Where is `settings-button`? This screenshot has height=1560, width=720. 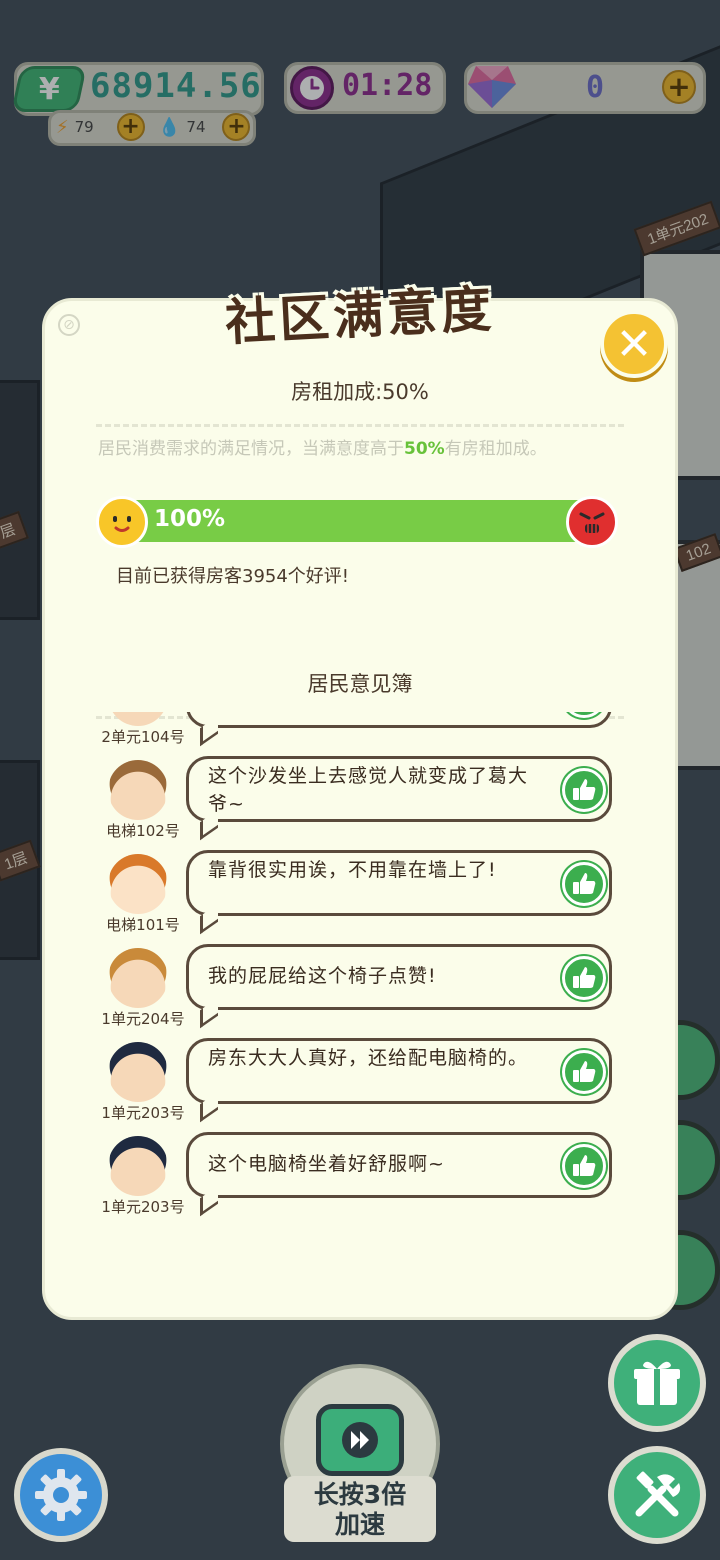
settings-button is located at coordinates (61, 1495).